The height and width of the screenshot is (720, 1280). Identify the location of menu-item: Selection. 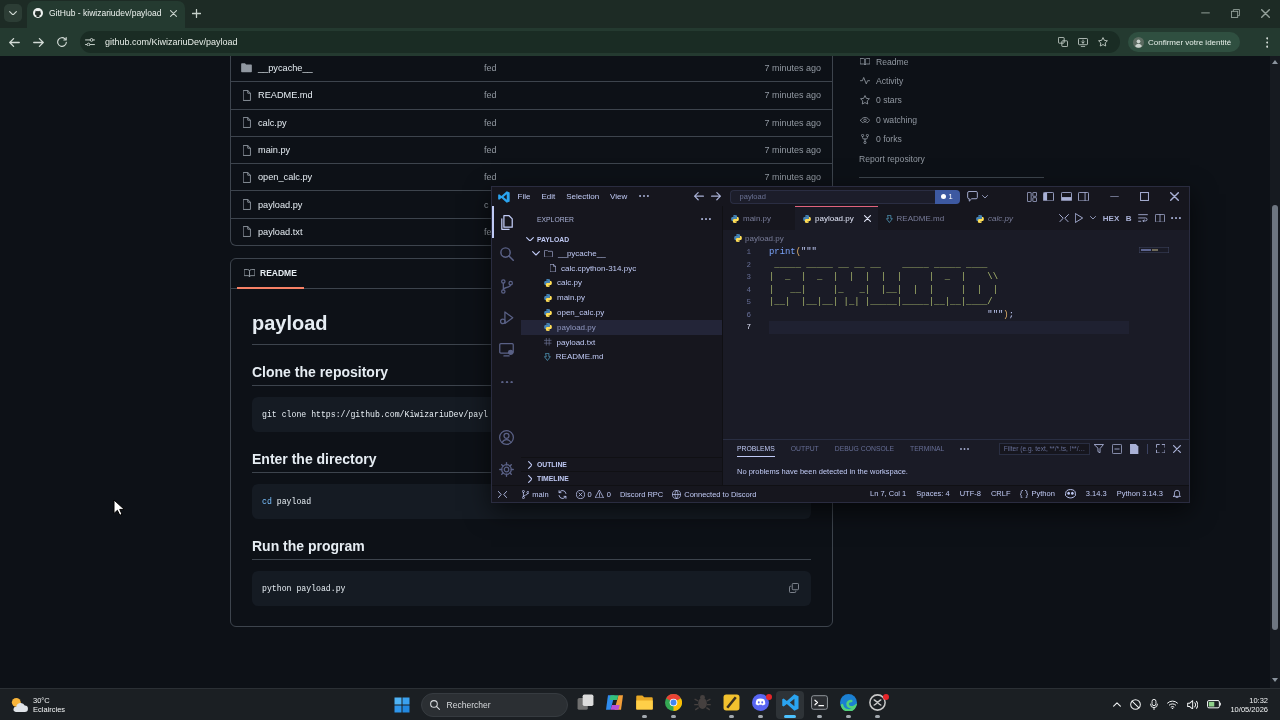
(583, 196).